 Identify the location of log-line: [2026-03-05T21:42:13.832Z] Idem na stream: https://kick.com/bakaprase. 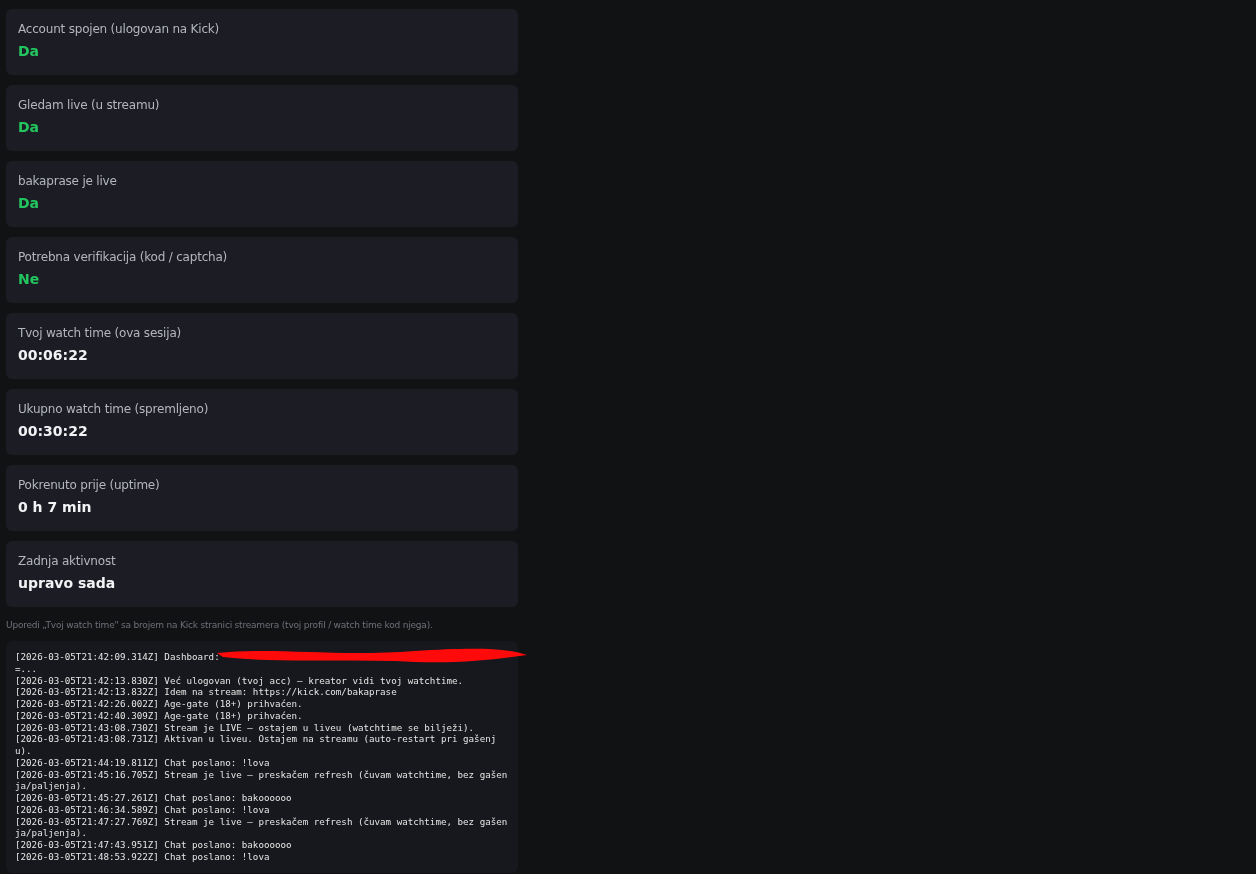
(206, 692).